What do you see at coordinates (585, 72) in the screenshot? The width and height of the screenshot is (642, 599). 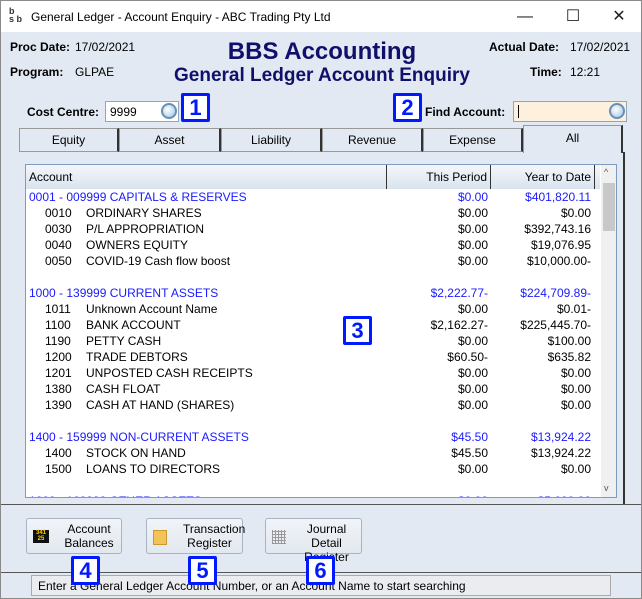 I see `time-value: 12:21` at bounding box center [585, 72].